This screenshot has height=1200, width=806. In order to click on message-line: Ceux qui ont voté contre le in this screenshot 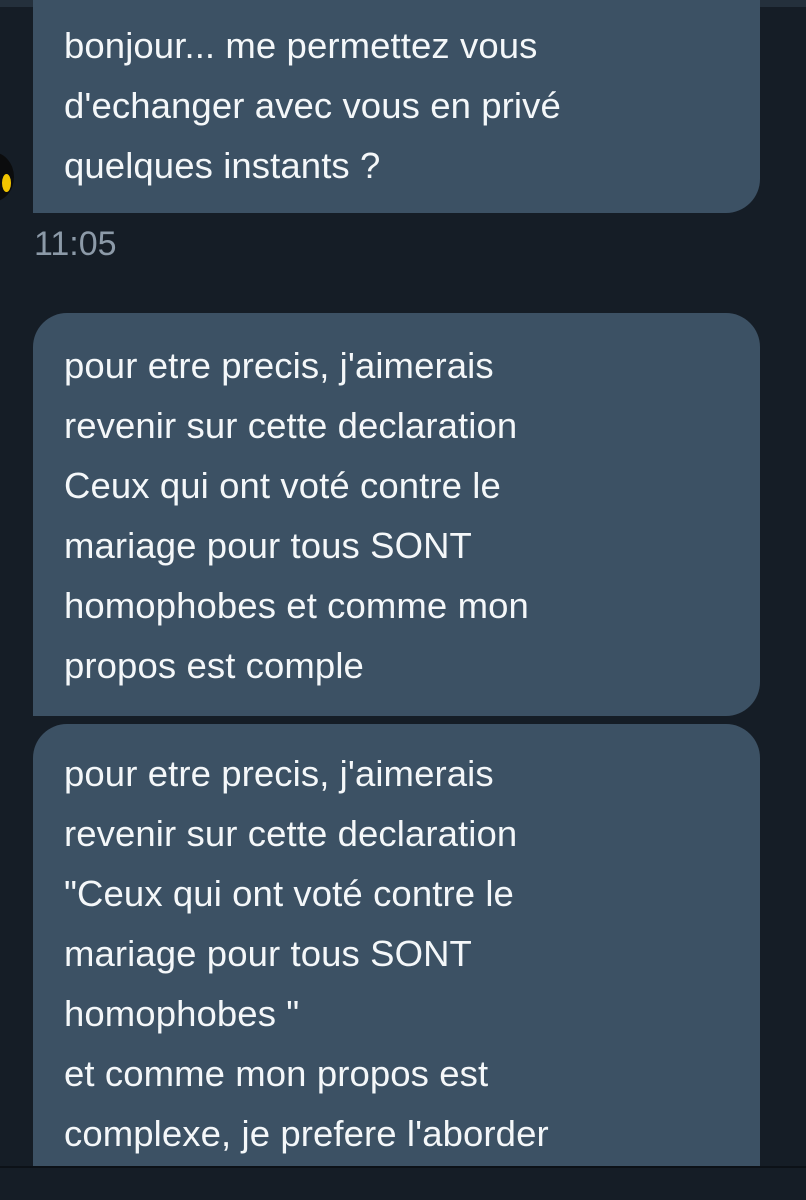, I will do `click(282, 485)`.